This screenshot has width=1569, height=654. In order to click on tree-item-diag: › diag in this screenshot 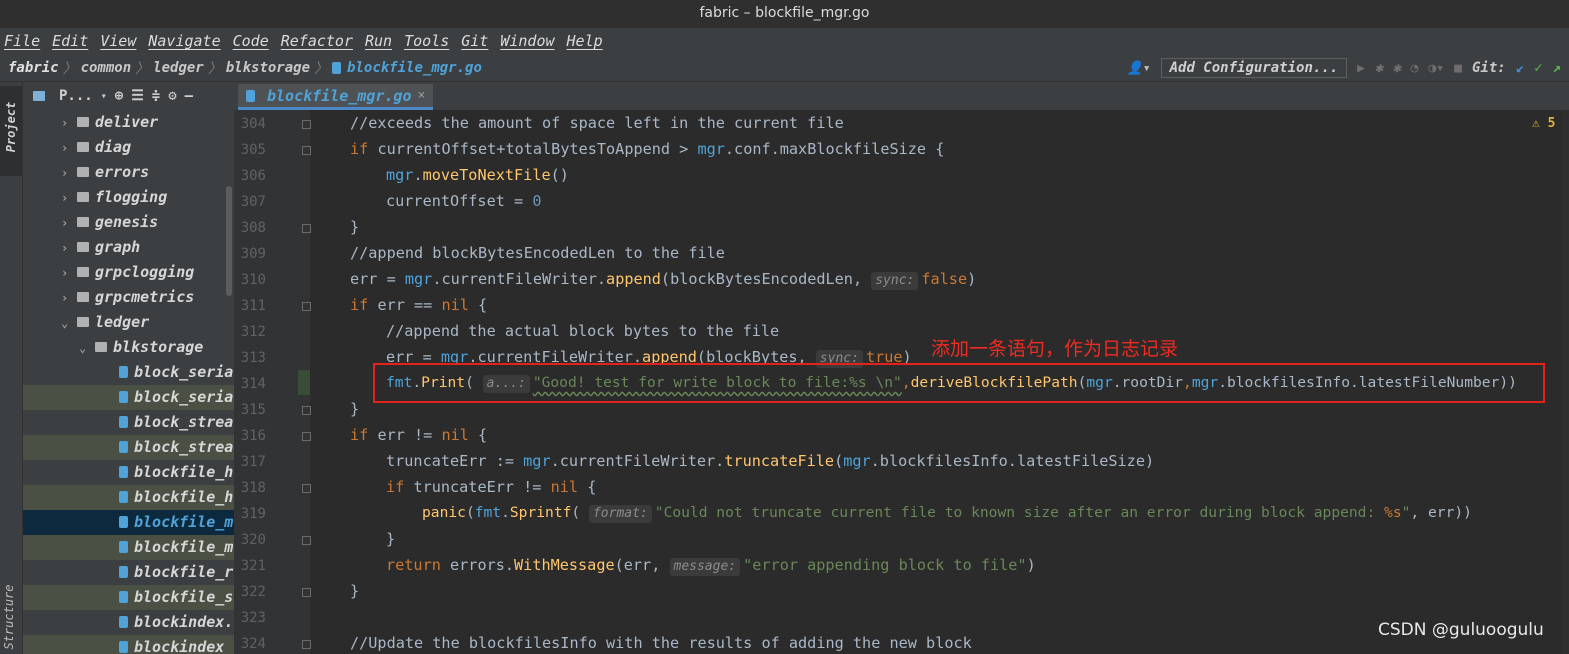, I will do `click(128, 147)`.